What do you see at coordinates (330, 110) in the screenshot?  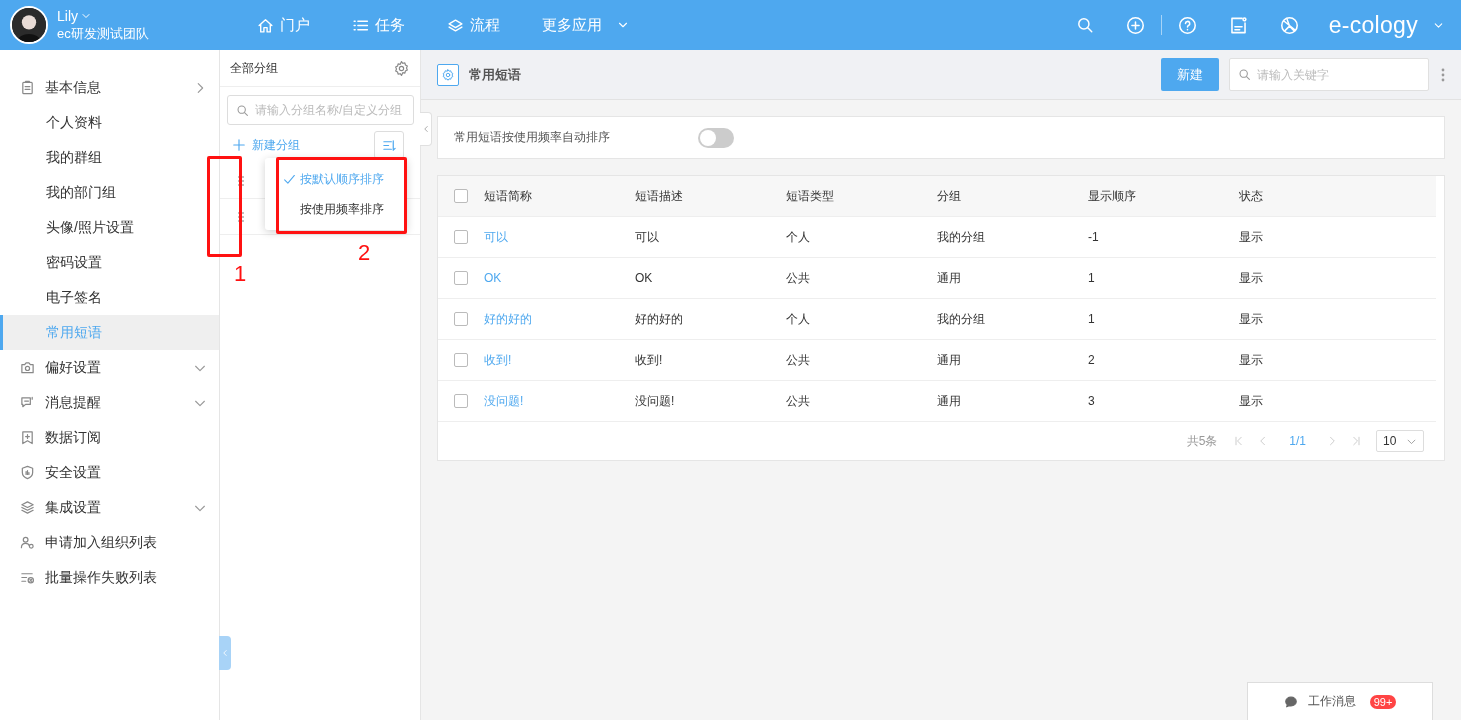 I see `group-search-field: 请输入分组名称/自定义分组` at bounding box center [330, 110].